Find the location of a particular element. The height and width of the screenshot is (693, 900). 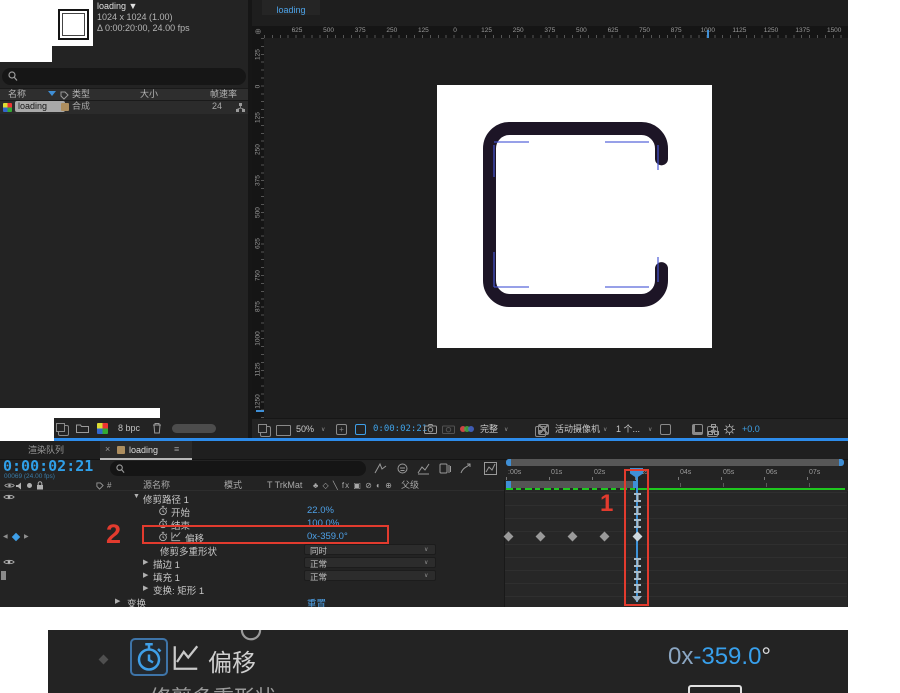

tab-active-underline is located at coordinates (146, 459).